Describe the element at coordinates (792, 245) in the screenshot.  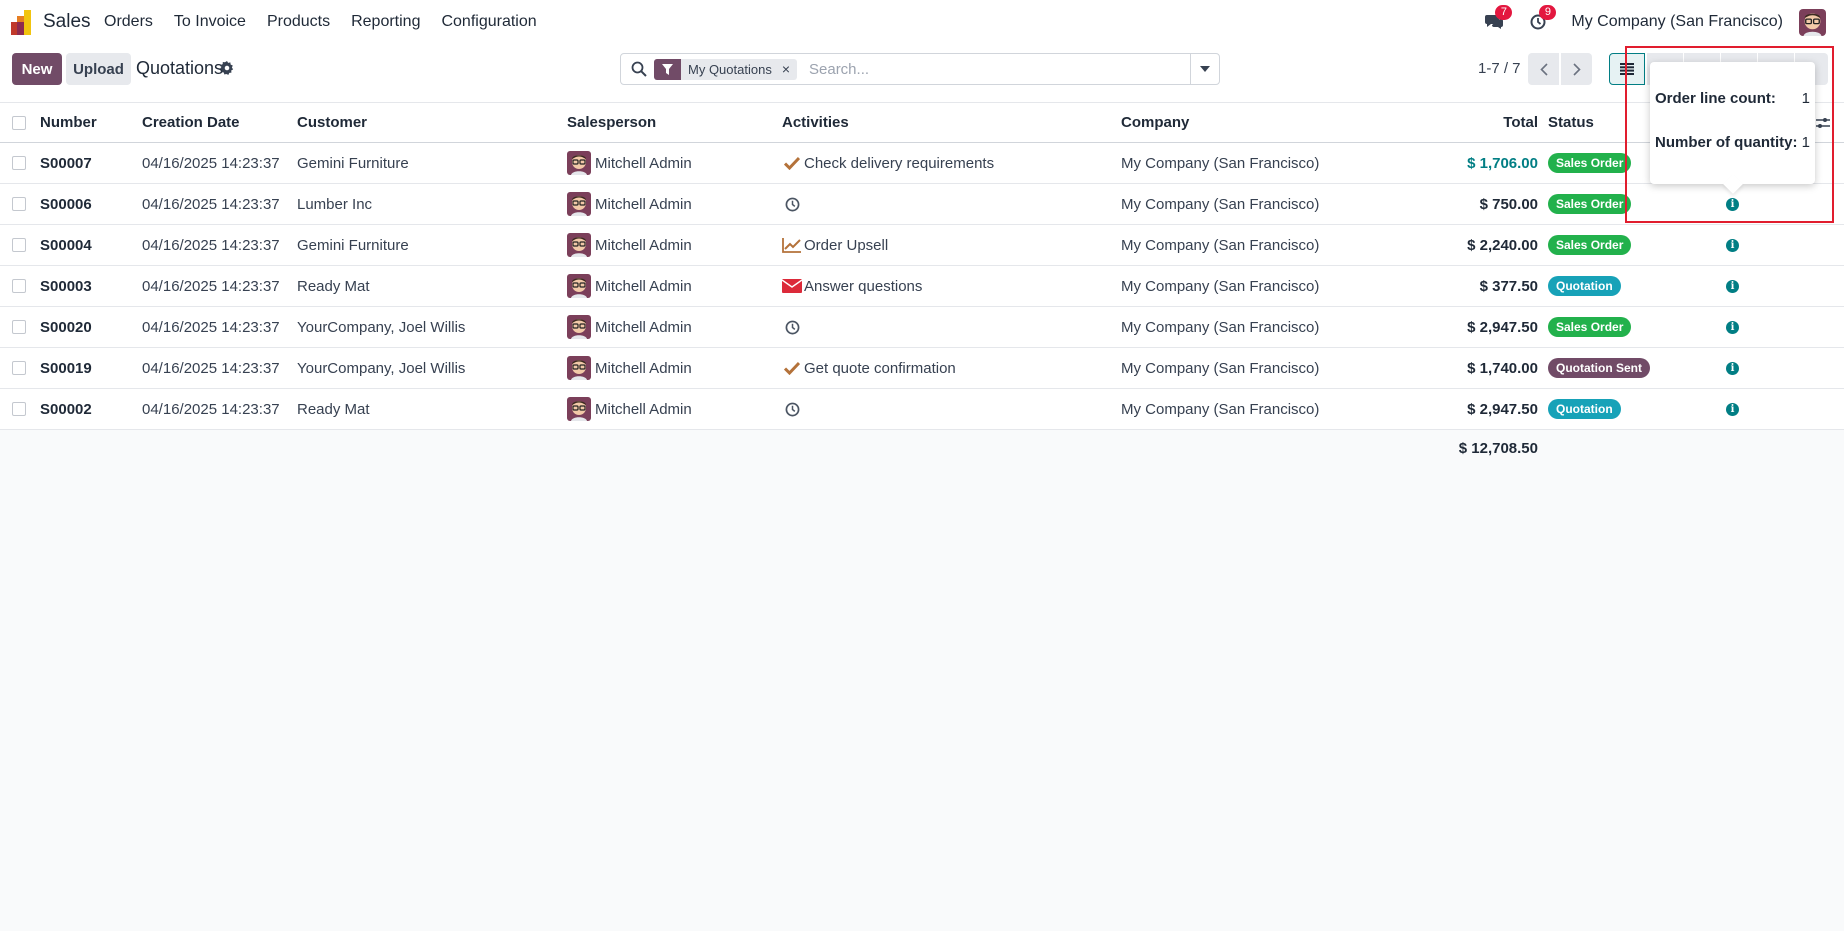
I see `chart-line-icon` at that location.